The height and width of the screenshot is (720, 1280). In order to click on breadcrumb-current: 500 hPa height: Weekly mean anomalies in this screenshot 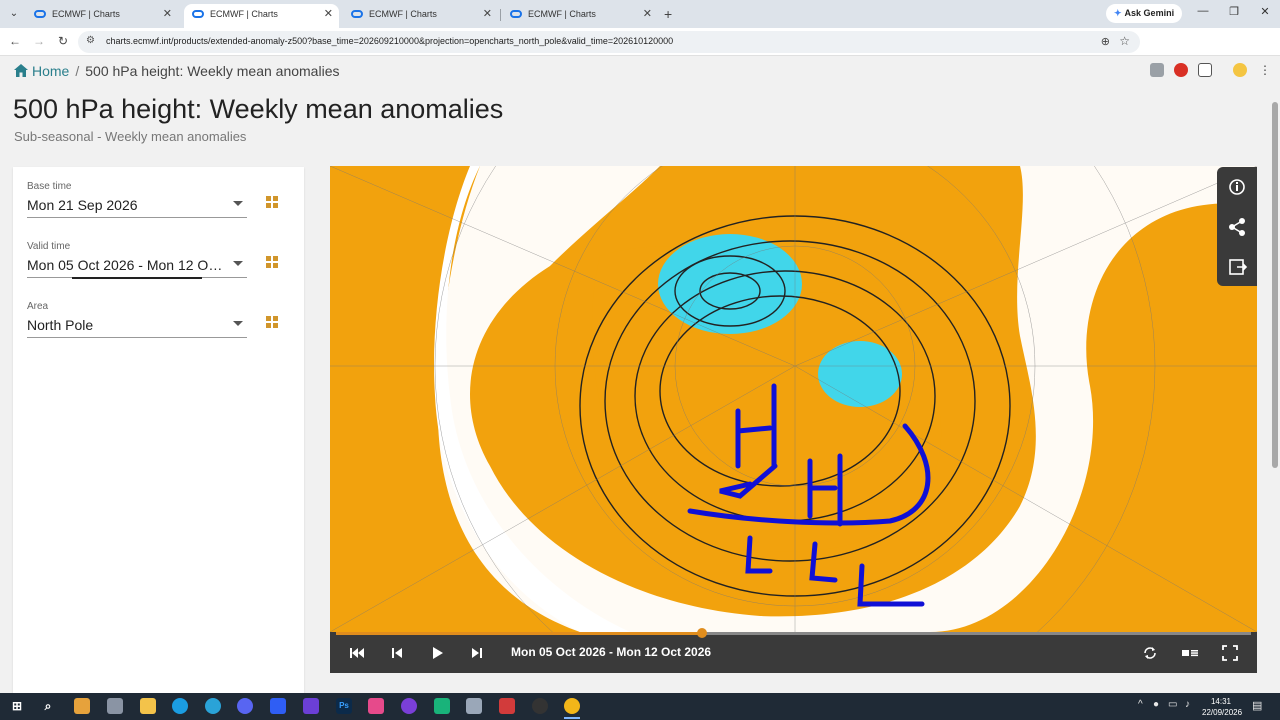, I will do `click(212, 71)`.